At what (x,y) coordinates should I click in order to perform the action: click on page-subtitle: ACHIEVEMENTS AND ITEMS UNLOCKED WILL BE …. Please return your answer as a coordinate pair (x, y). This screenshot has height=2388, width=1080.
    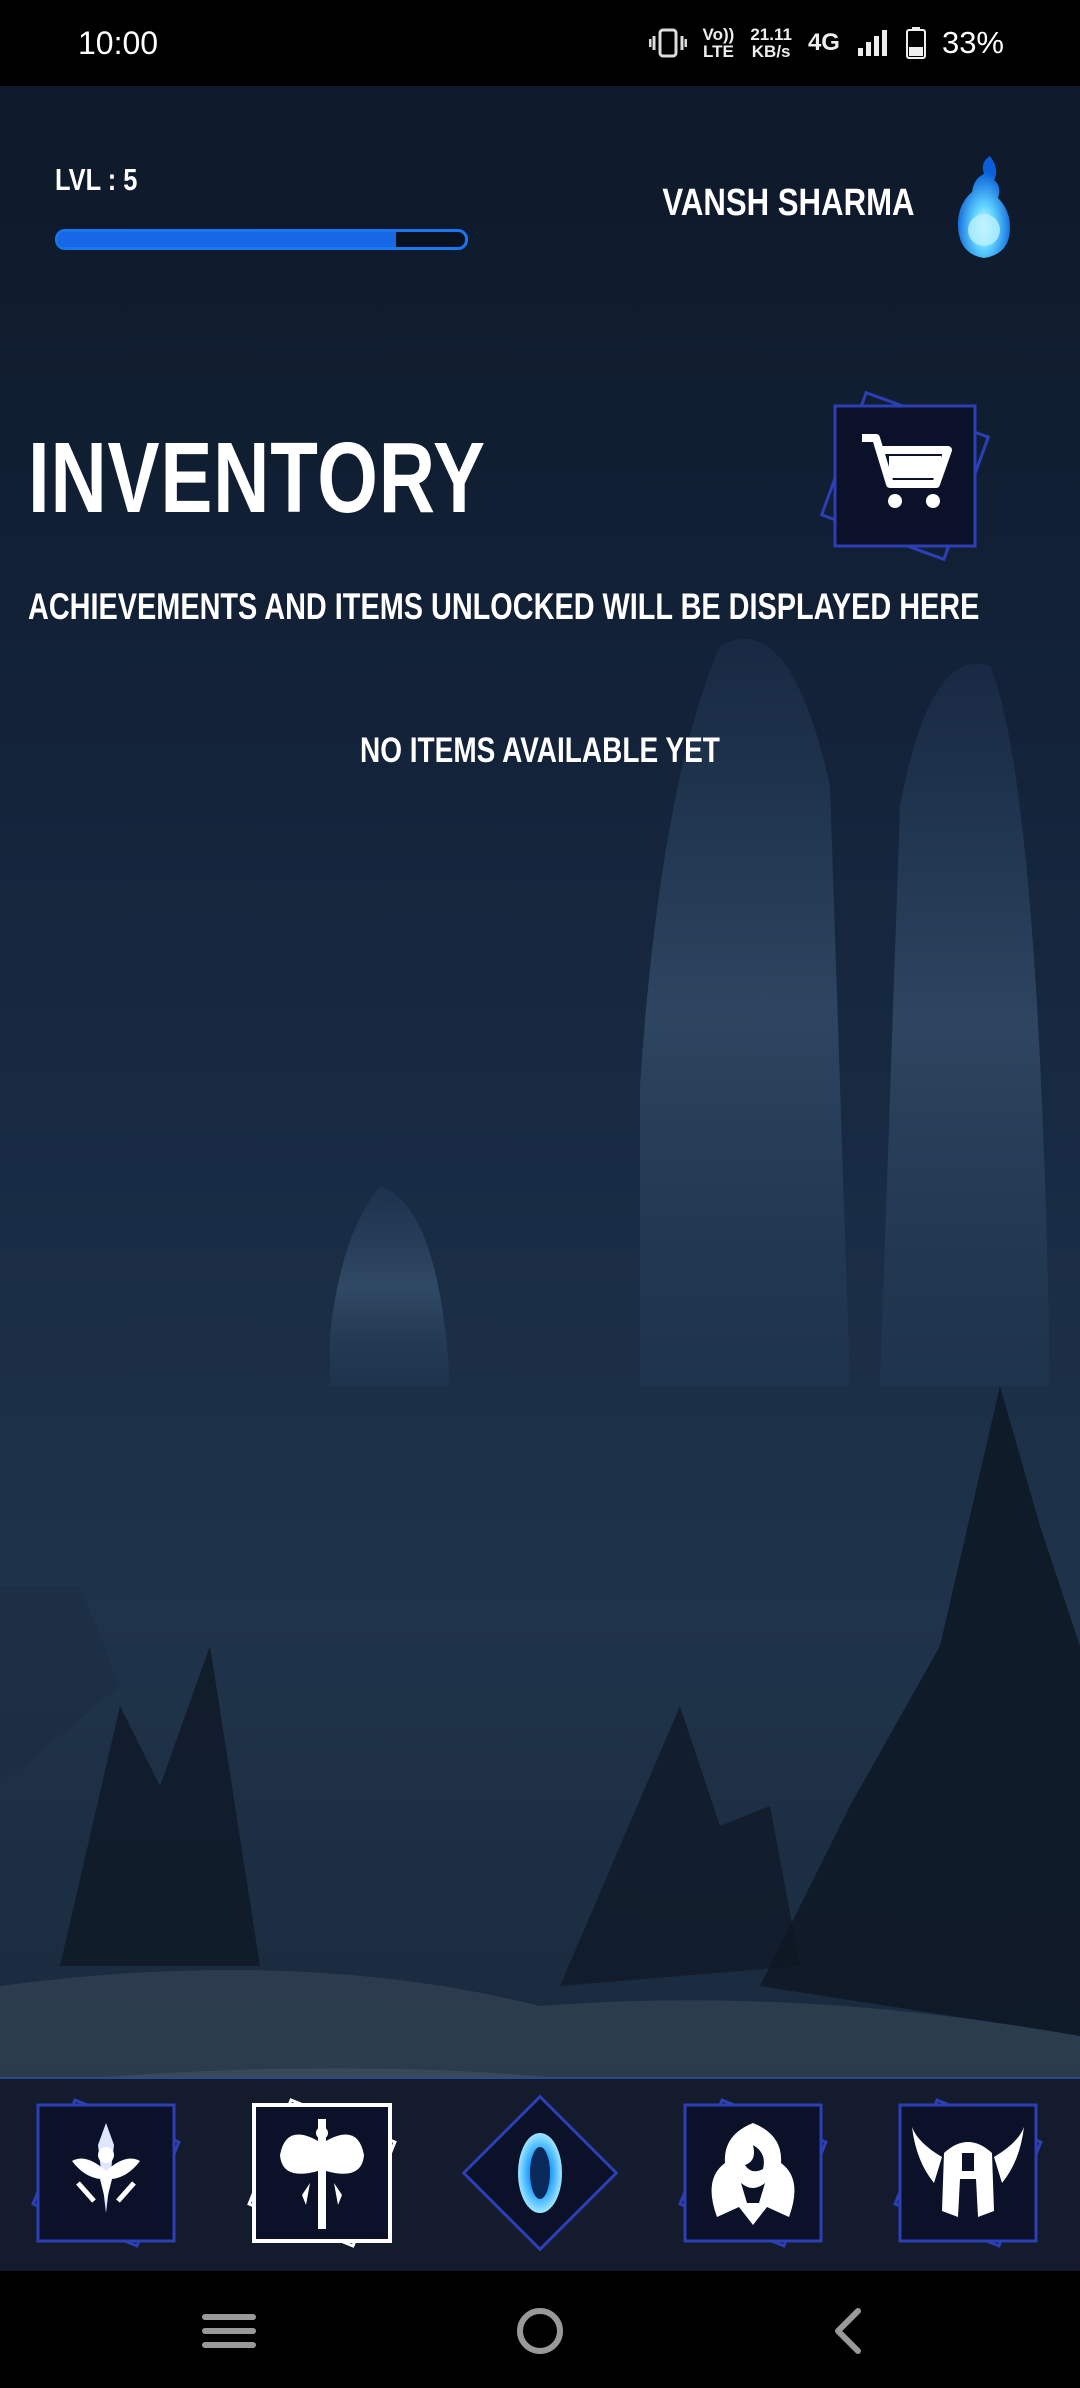
    Looking at the image, I should click on (504, 606).